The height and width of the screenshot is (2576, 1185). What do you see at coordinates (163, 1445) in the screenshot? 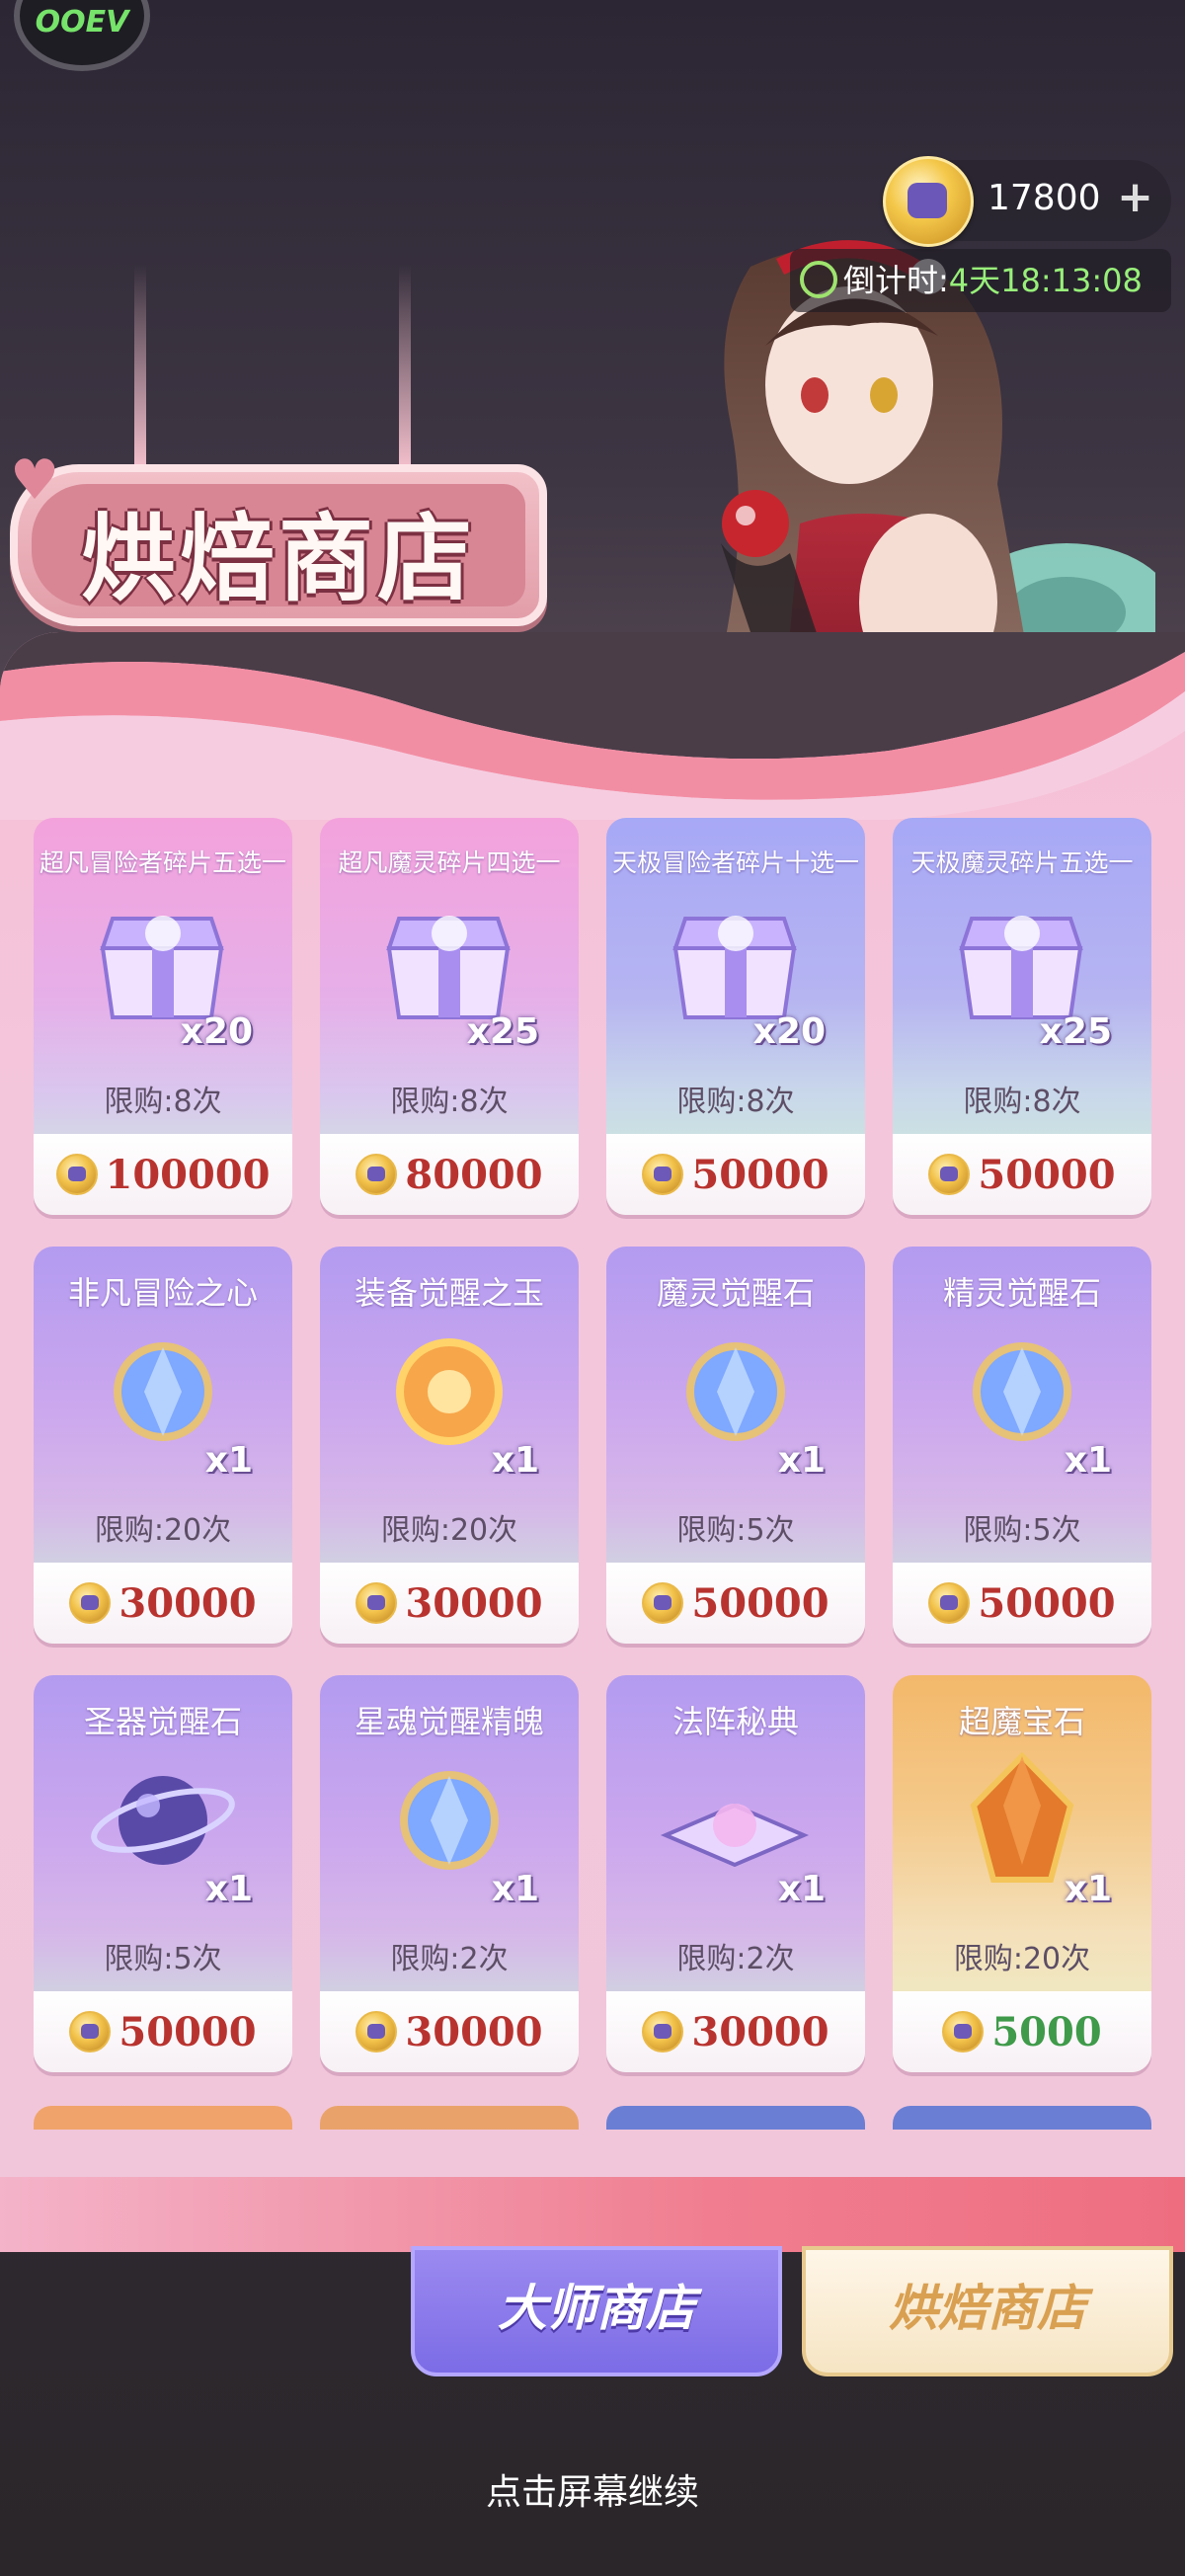
I see `item-card: 非凡冒险之心 x1 限购:20次 30000` at bounding box center [163, 1445].